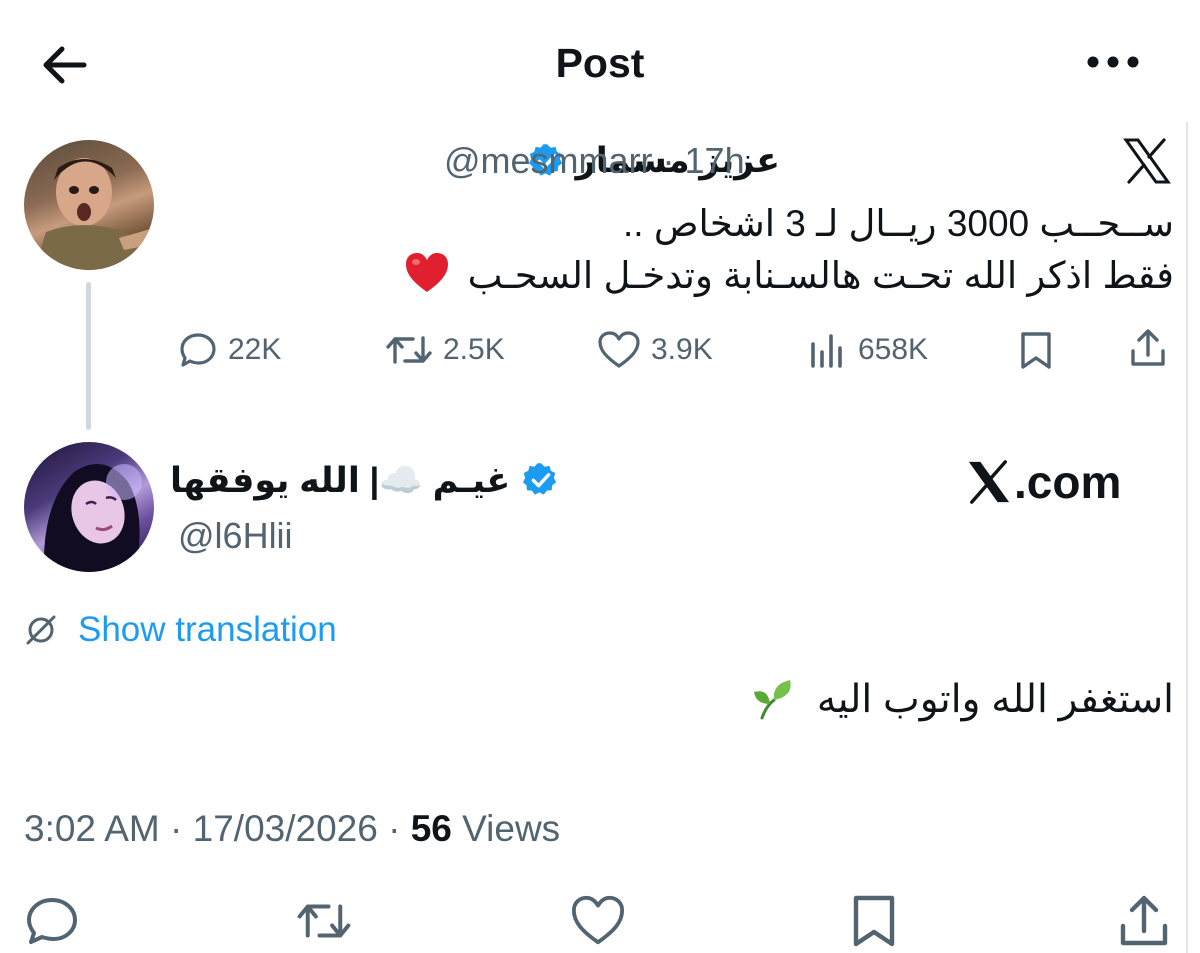 This screenshot has width=1200, height=953. What do you see at coordinates (540, 479) in the screenshot?
I see `verified-badge-icon` at bounding box center [540, 479].